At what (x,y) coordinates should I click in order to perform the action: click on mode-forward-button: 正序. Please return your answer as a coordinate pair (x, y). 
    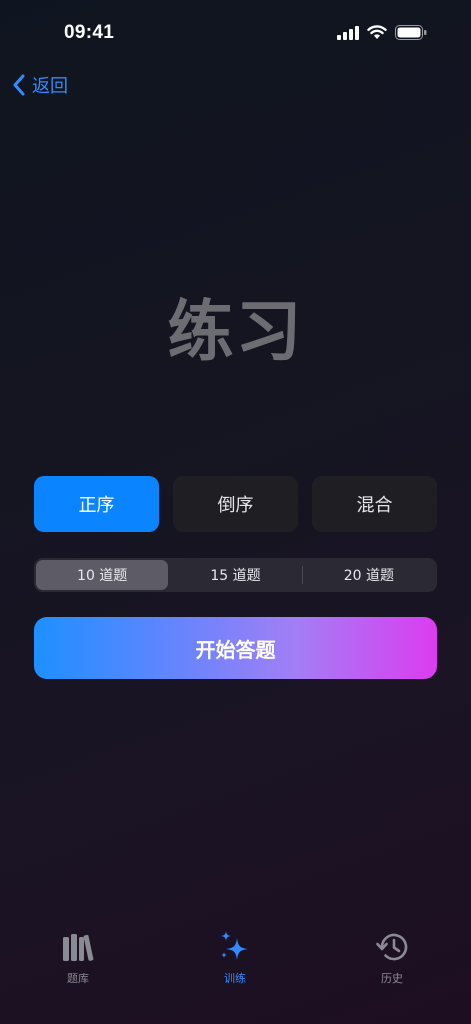
    Looking at the image, I should click on (96, 504).